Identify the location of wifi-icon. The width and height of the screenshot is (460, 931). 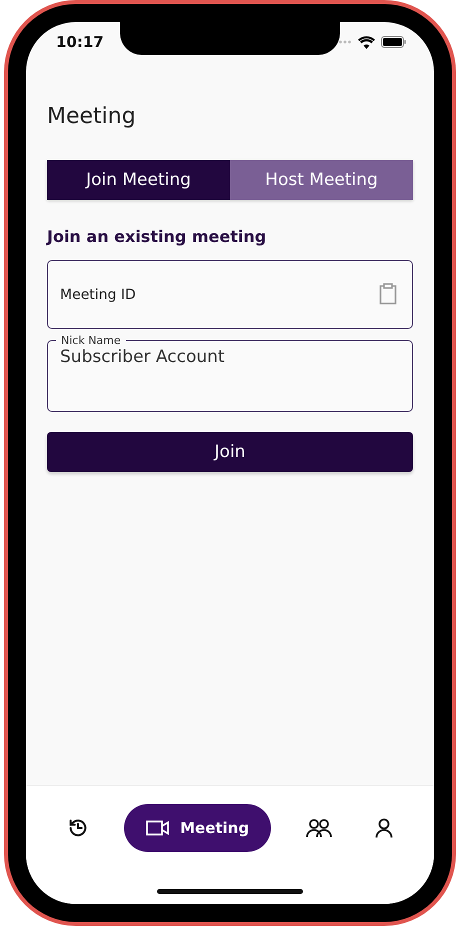
(366, 42).